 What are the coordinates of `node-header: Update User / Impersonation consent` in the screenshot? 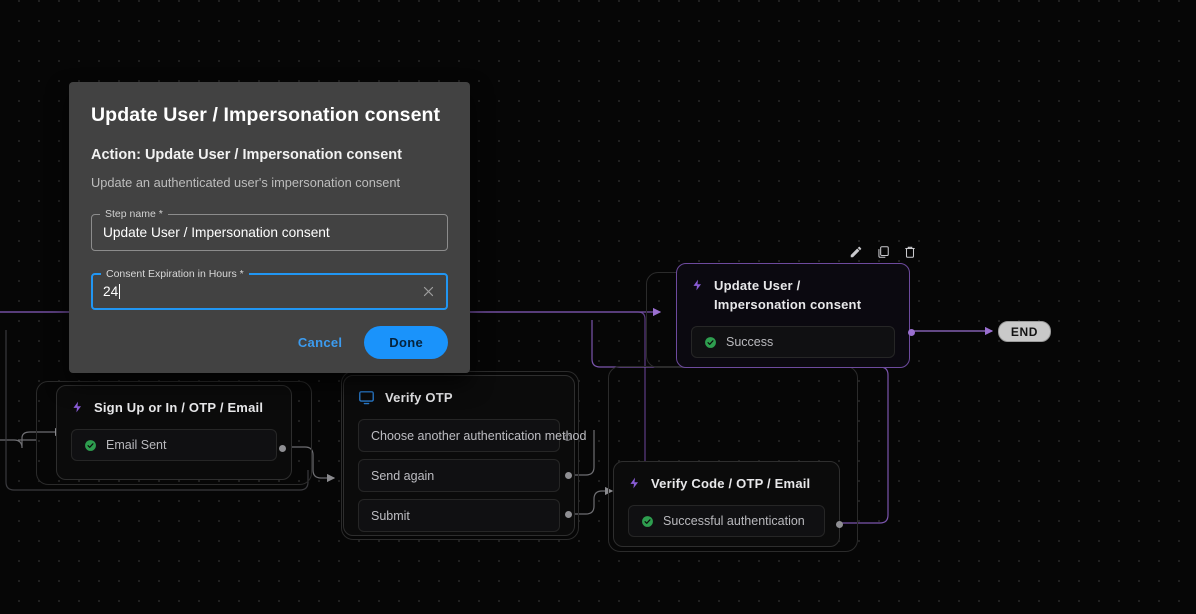 It's located at (793, 295).